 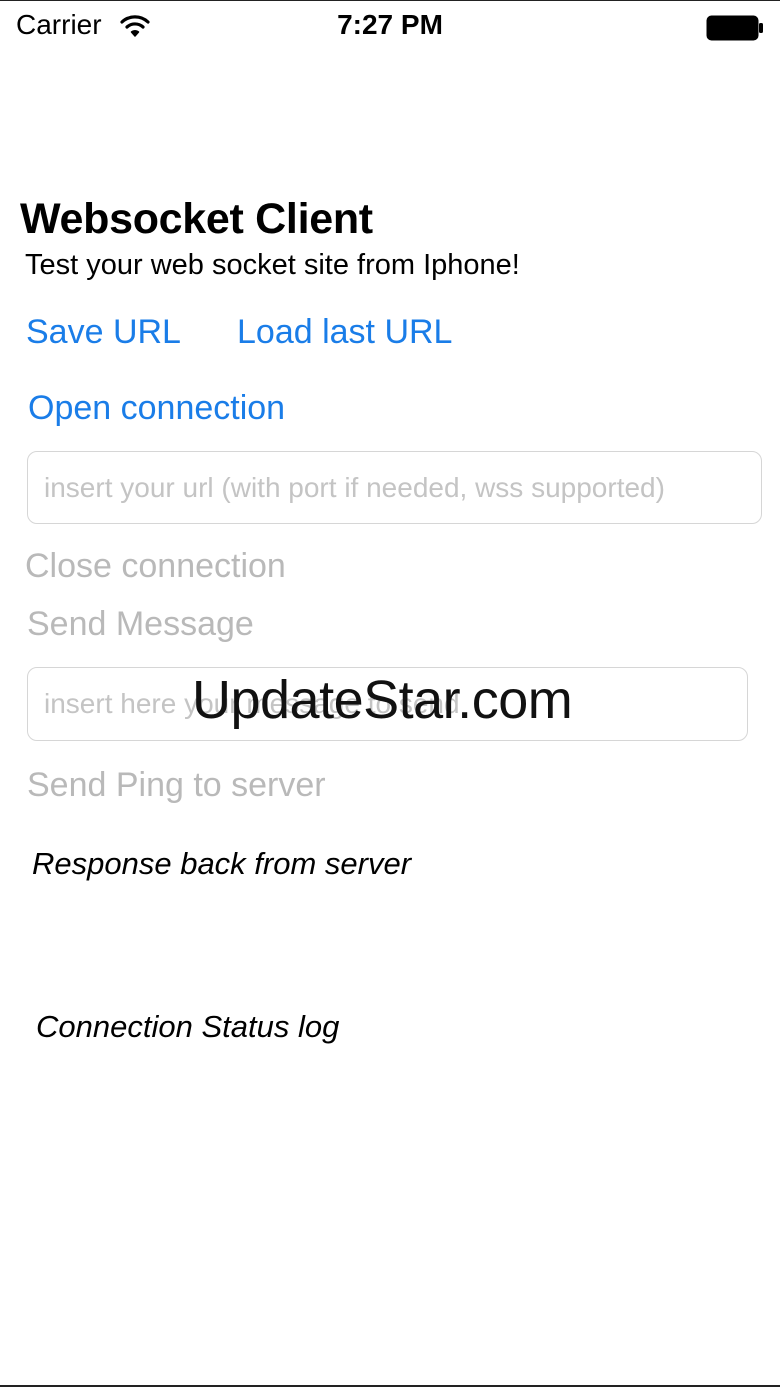 I want to click on status-log-label: Connection Status log, so click(x=188, y=1026).